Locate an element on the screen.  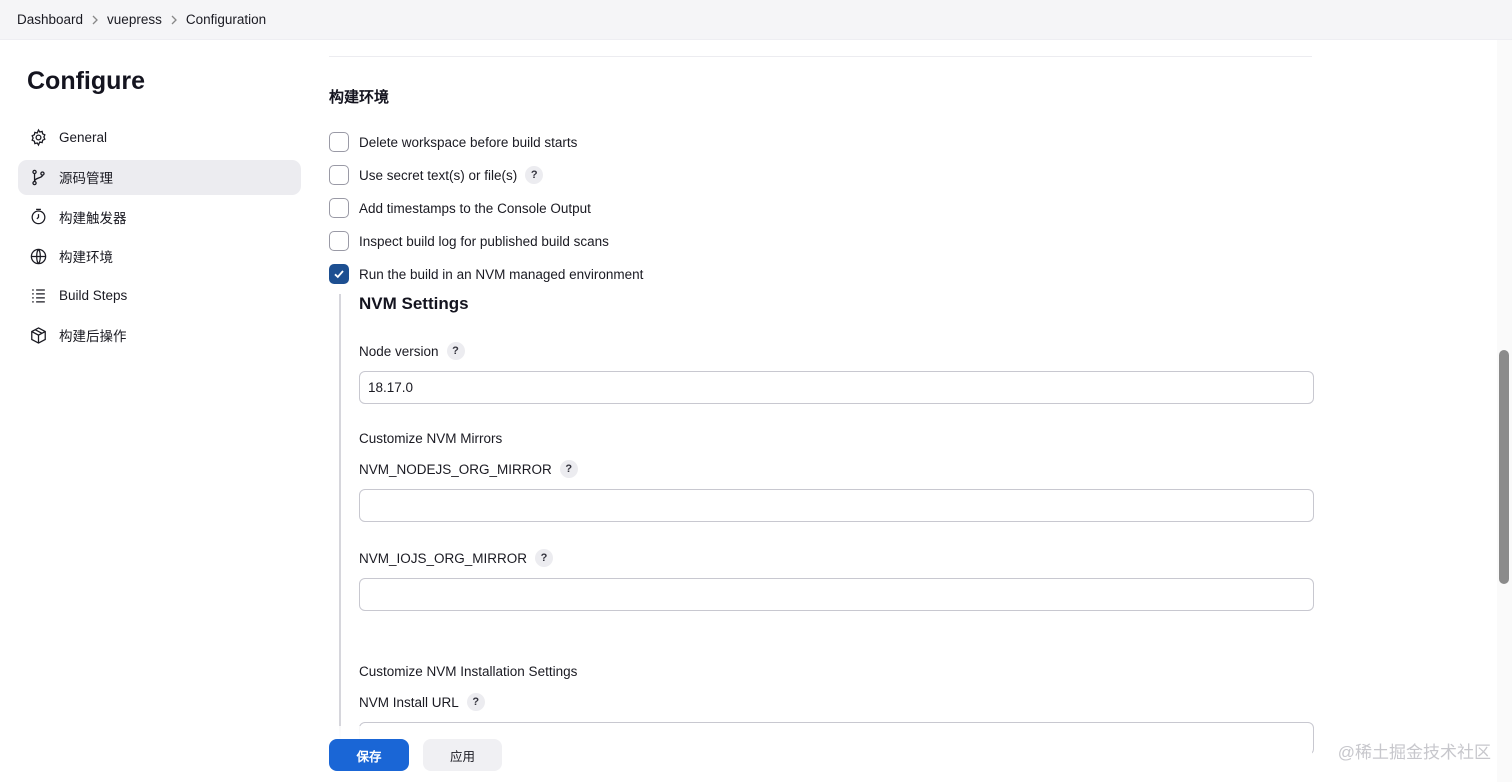
sidebar-item-label: 构建环境 is located at coordinates (86, 257).